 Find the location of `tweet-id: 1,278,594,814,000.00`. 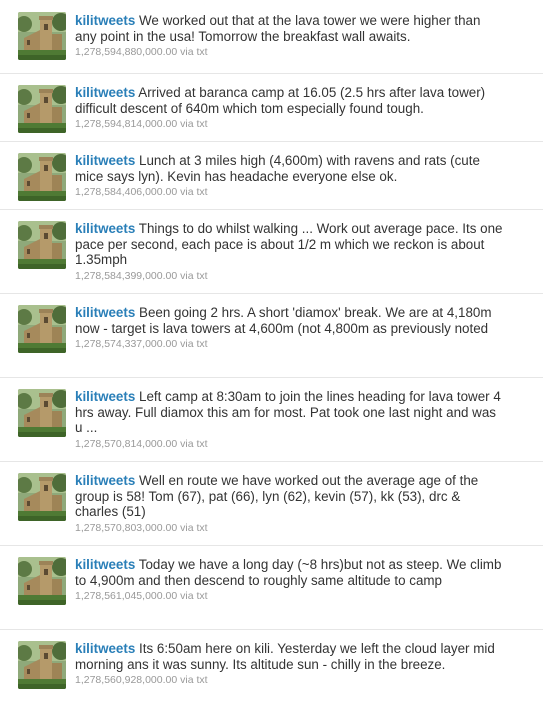

tweet-id: 1,278,594,814,000.00 is located at coordinates (126, 124).